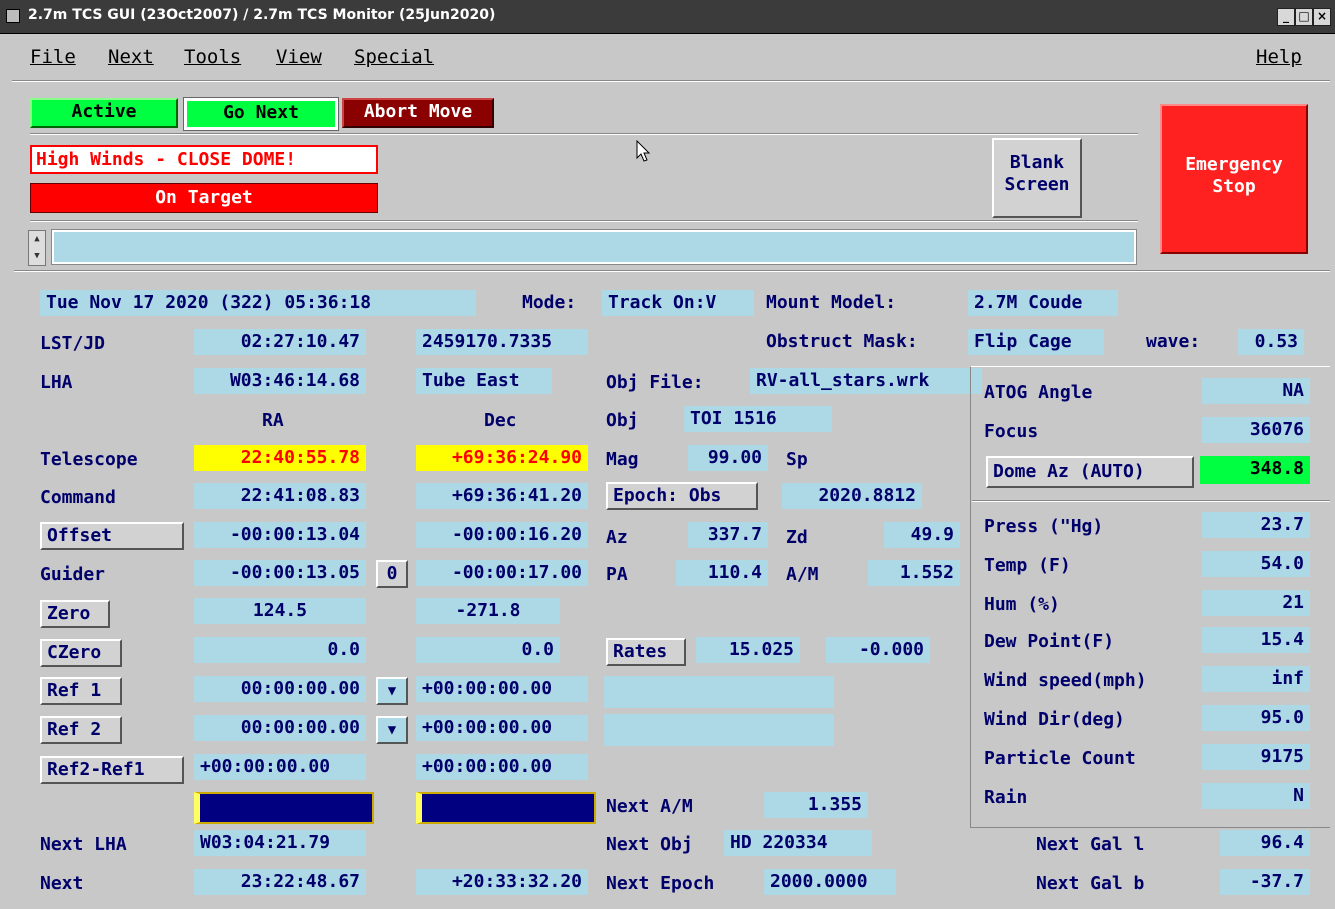 This screenshot has height=909, width=1335. Describe the element at coordinates (1011, 431) in the screenshot. I see `focus-label: Focus` at that location.